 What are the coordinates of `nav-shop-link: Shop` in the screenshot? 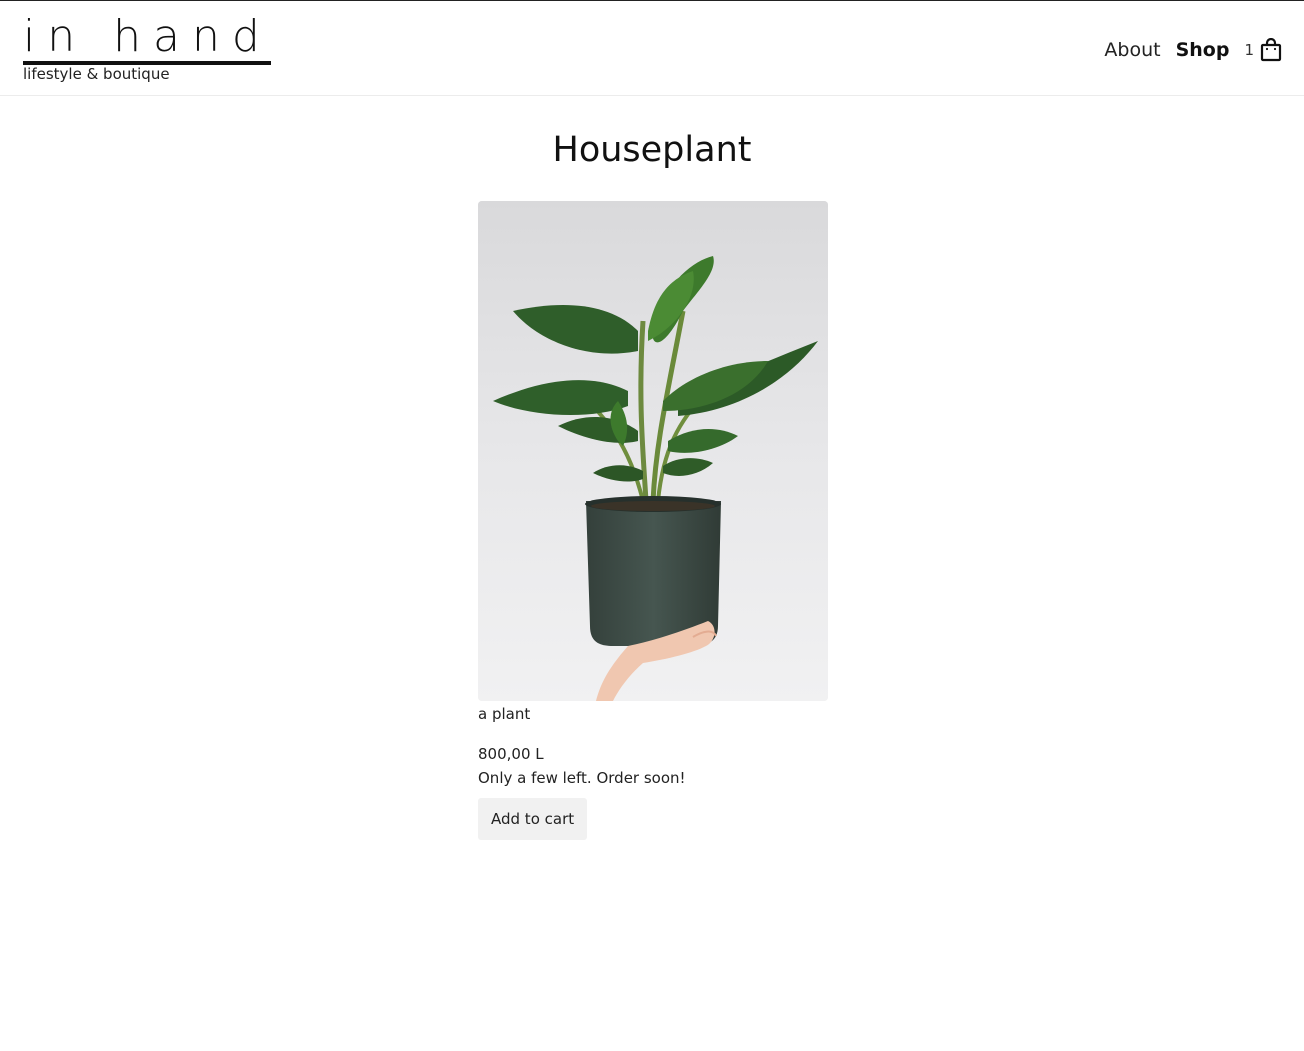 It's located at (1203, 50).